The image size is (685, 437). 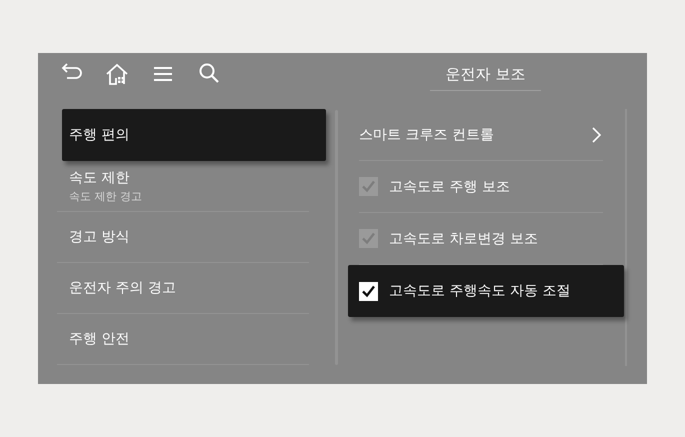 What do you see at coordinates (426, 135) in the screenshot?
I see `setting-label: 스마트 크루즈 컨트롤` at bounding box center [426, 135].